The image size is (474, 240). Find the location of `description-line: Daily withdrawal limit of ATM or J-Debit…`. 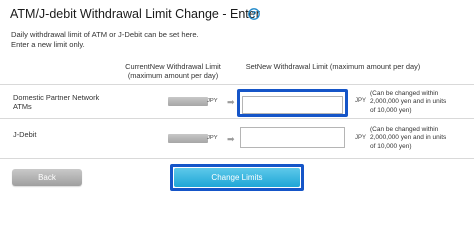

description-line: Daily withdrawal limit of ATM or J-Debit… is located at coordinates (105, 34).